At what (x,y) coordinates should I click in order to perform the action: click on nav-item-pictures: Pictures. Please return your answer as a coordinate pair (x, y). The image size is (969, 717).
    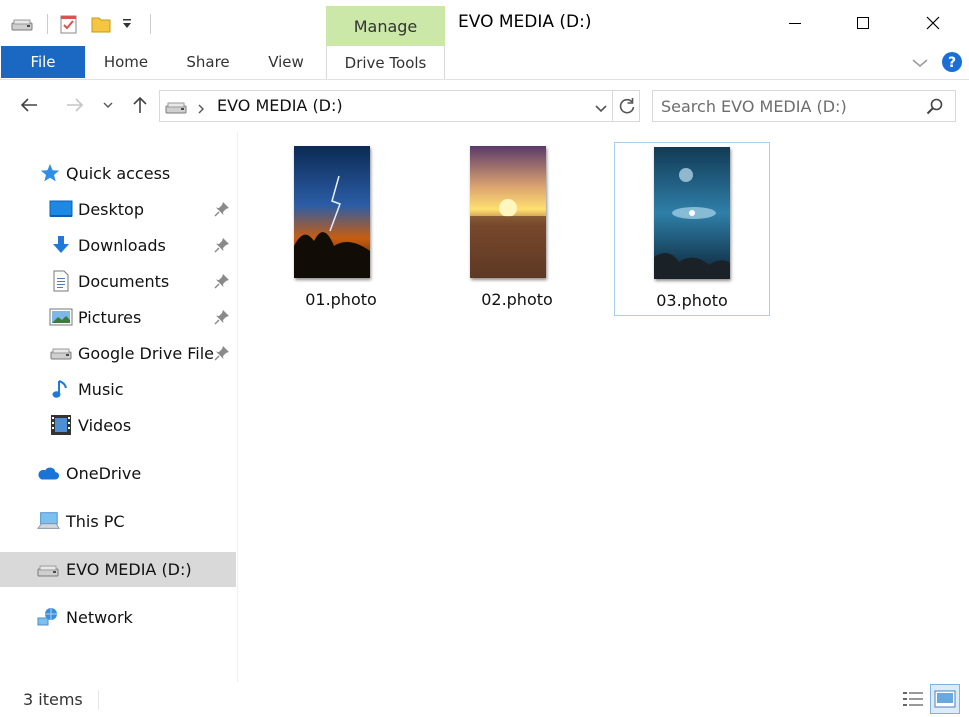
    Looking at the image, I should click on (118, 317).